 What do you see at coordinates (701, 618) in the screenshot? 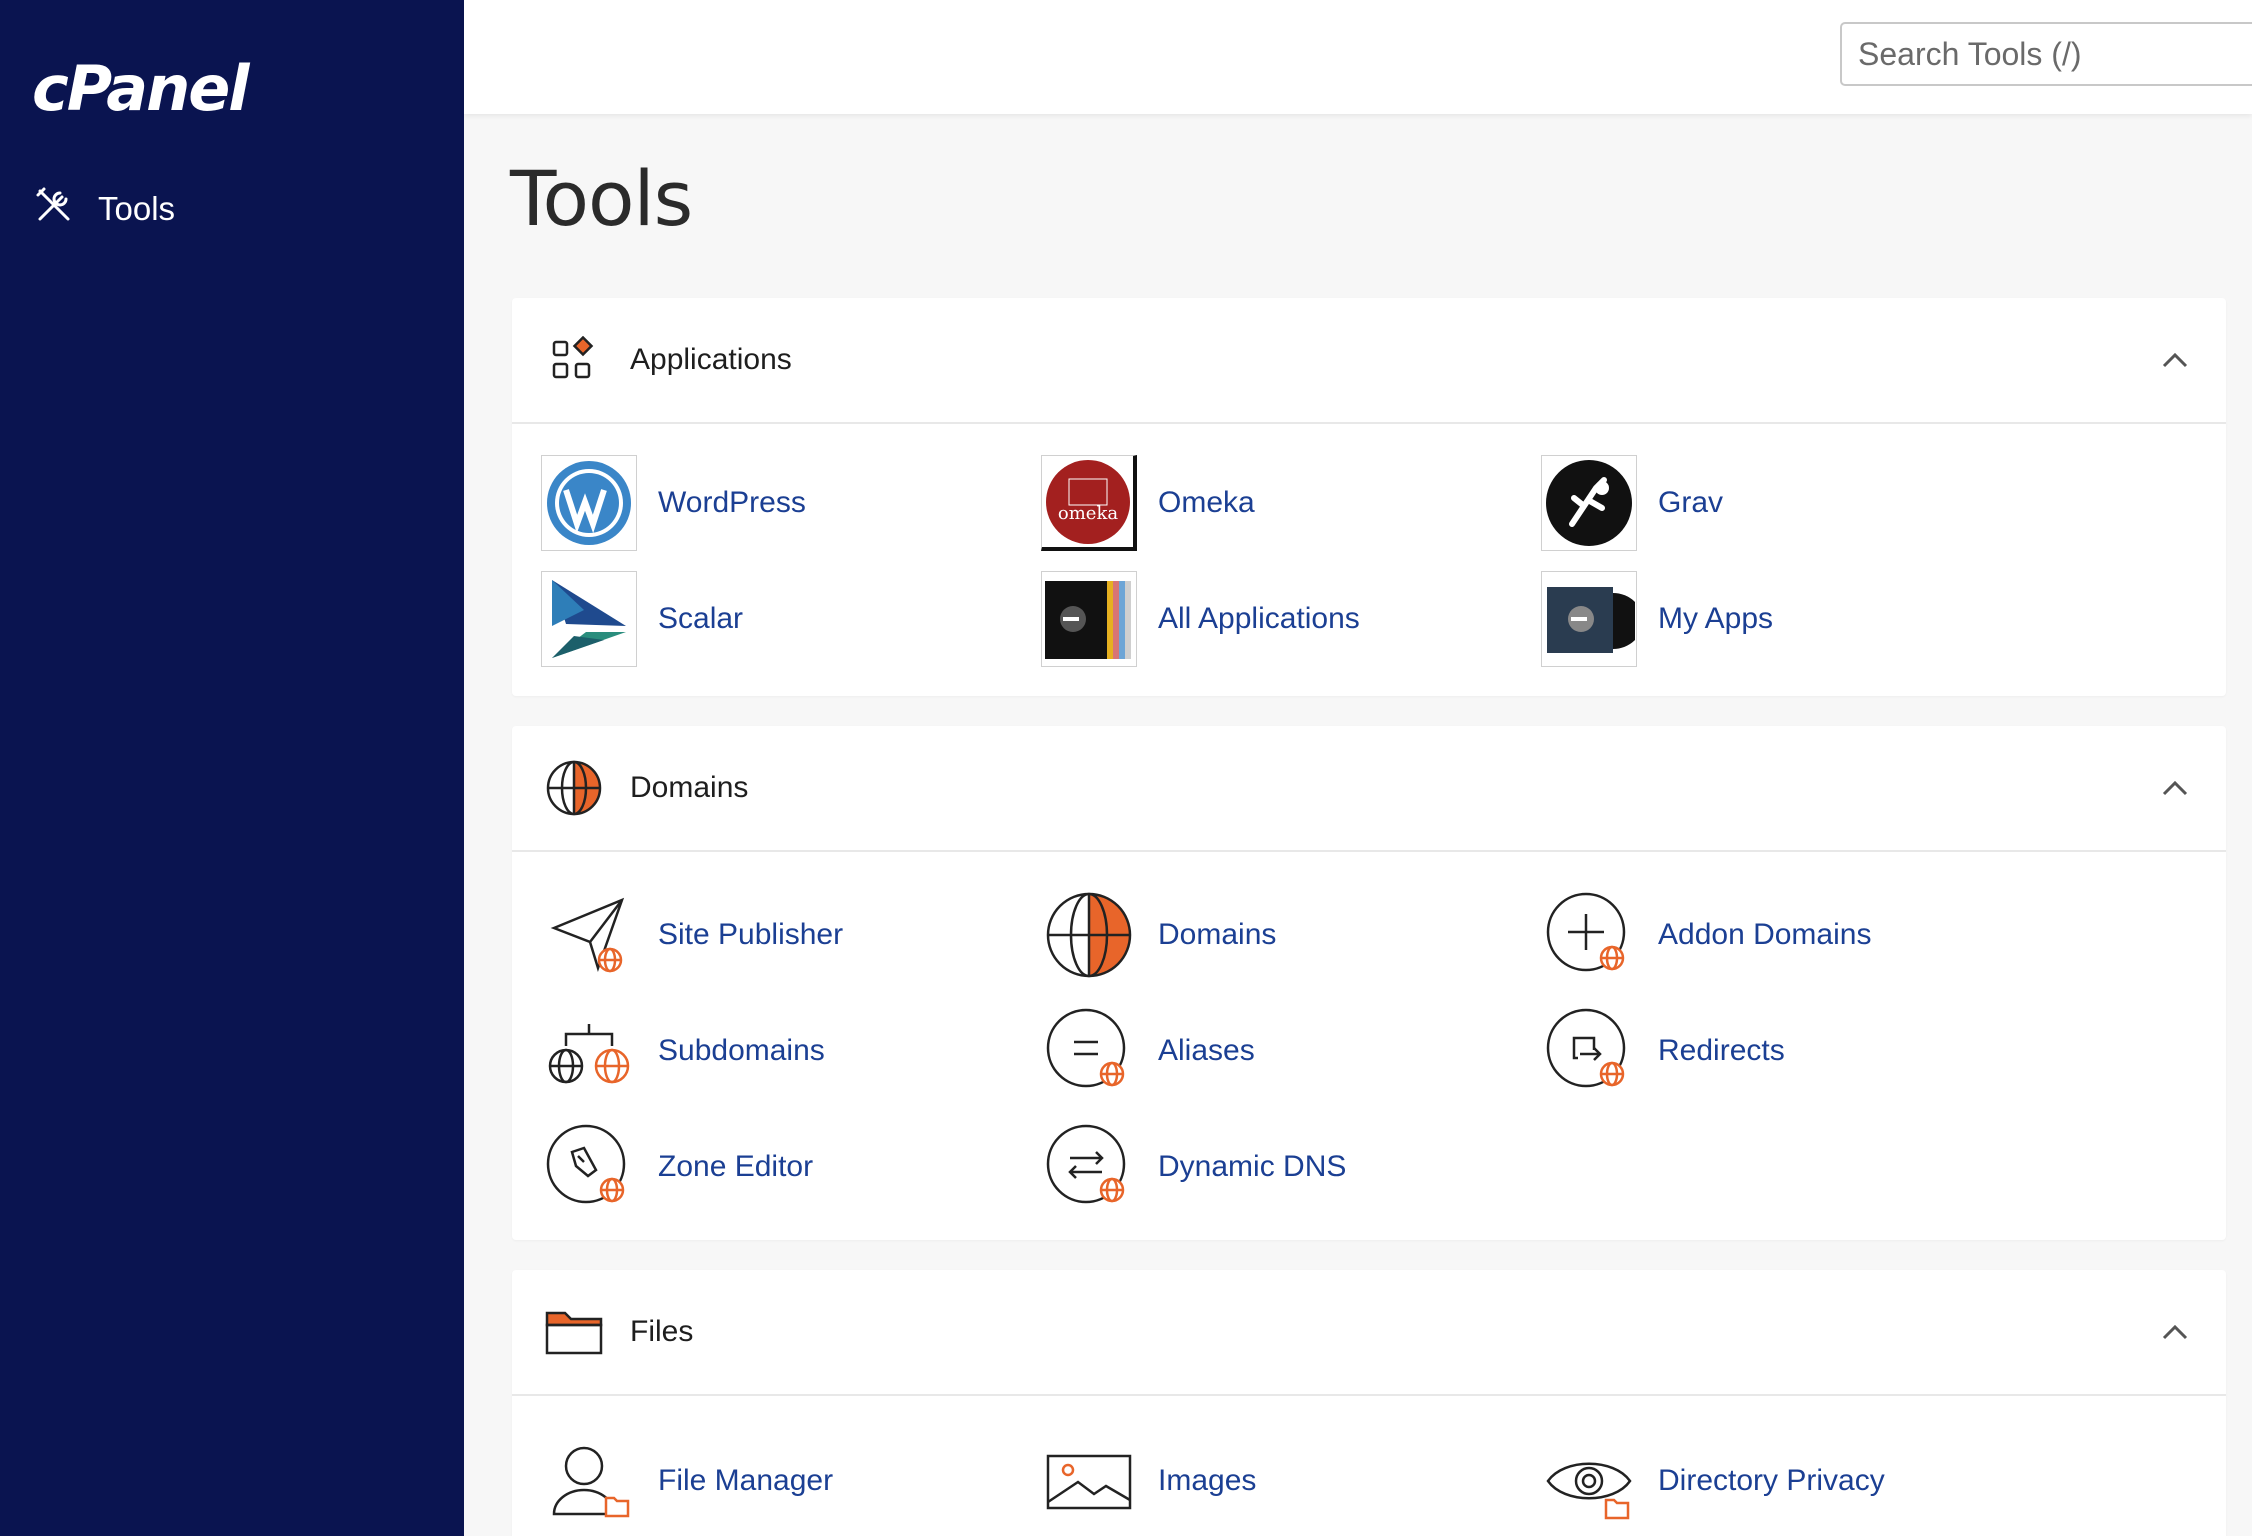
I see `scalar-label: Scalar` at bounding box center [701, 618].